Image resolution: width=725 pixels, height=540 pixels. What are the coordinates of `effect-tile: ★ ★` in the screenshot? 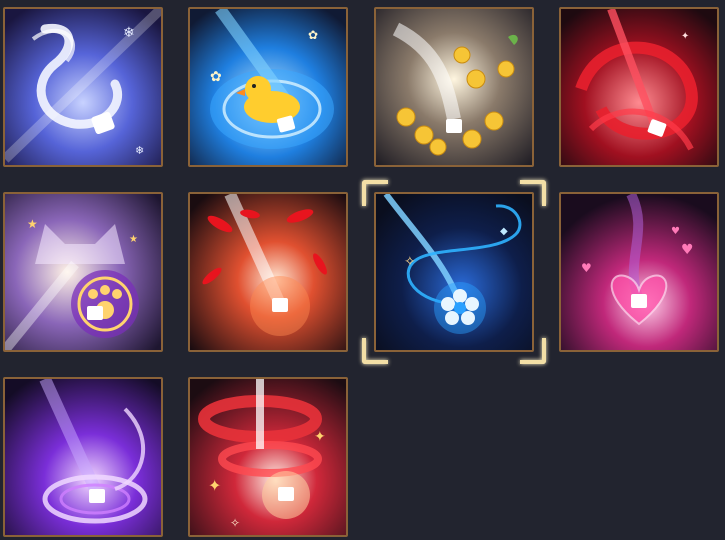 It's located at (83, 272).